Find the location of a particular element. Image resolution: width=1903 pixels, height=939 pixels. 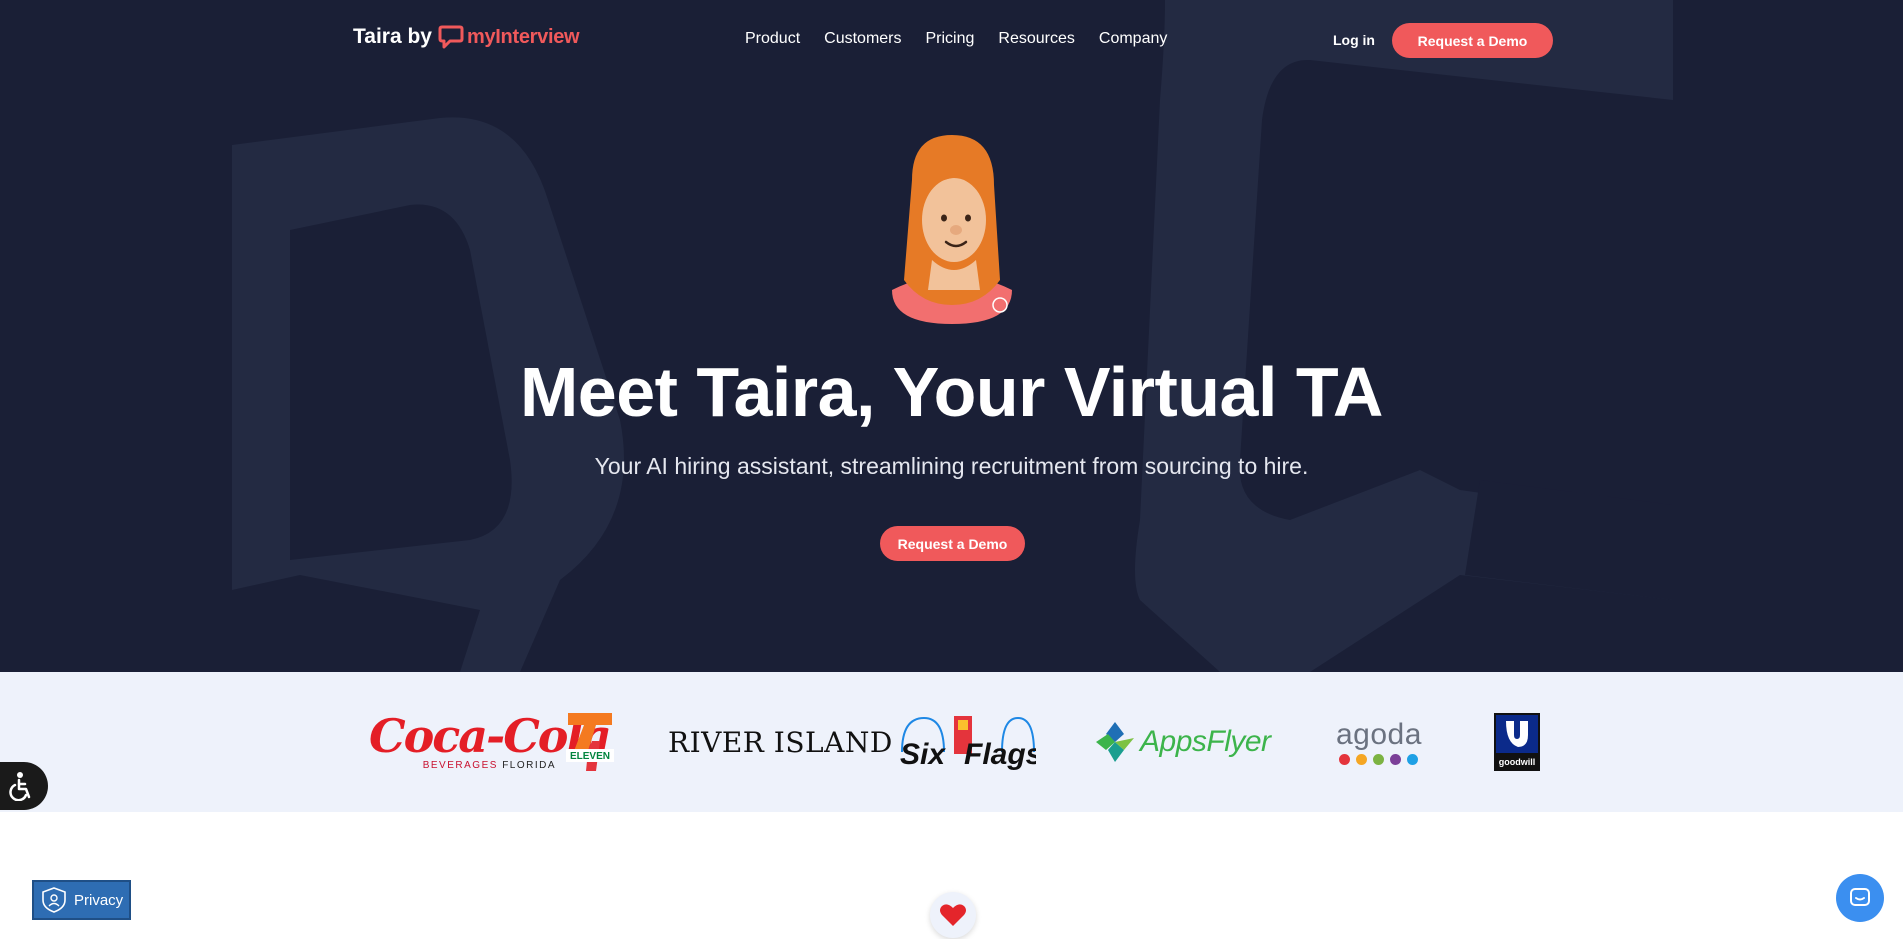

heart-icon is located at coordinates (953, 915).